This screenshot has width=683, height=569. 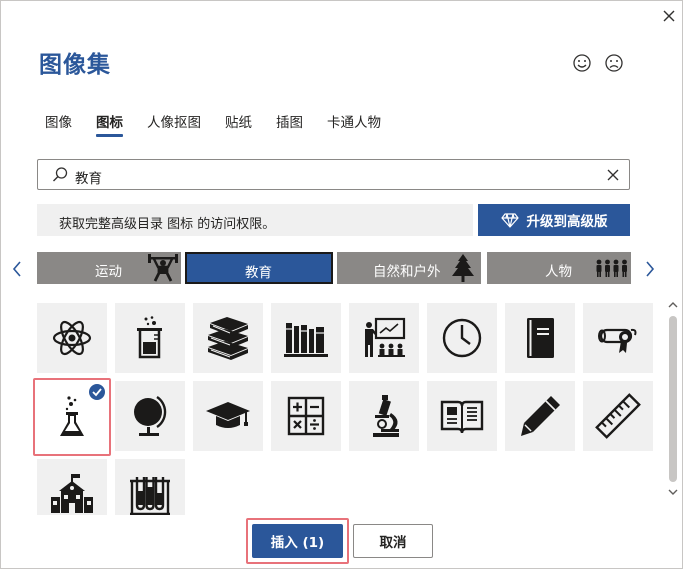 What do you see at coordinates (72, 417) in the screenshot?
I see `icon-tile-flask` at bounding box center [72, 417].